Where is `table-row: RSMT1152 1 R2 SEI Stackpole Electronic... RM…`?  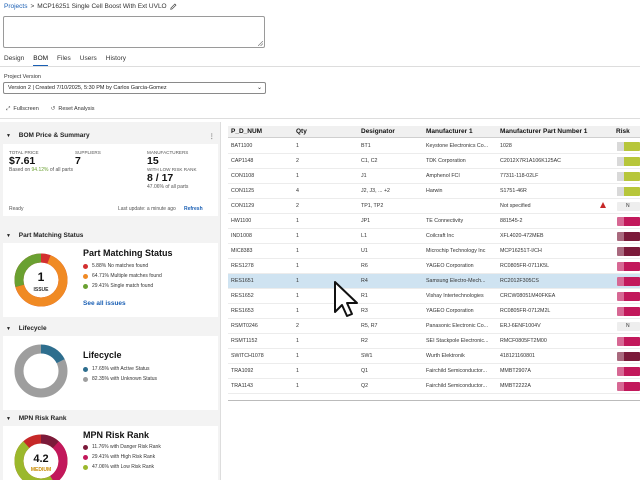
table-row: RSMT1152 1 R2 SEI Stackpole Electronic... RM… is located at coordinates (434, 341).